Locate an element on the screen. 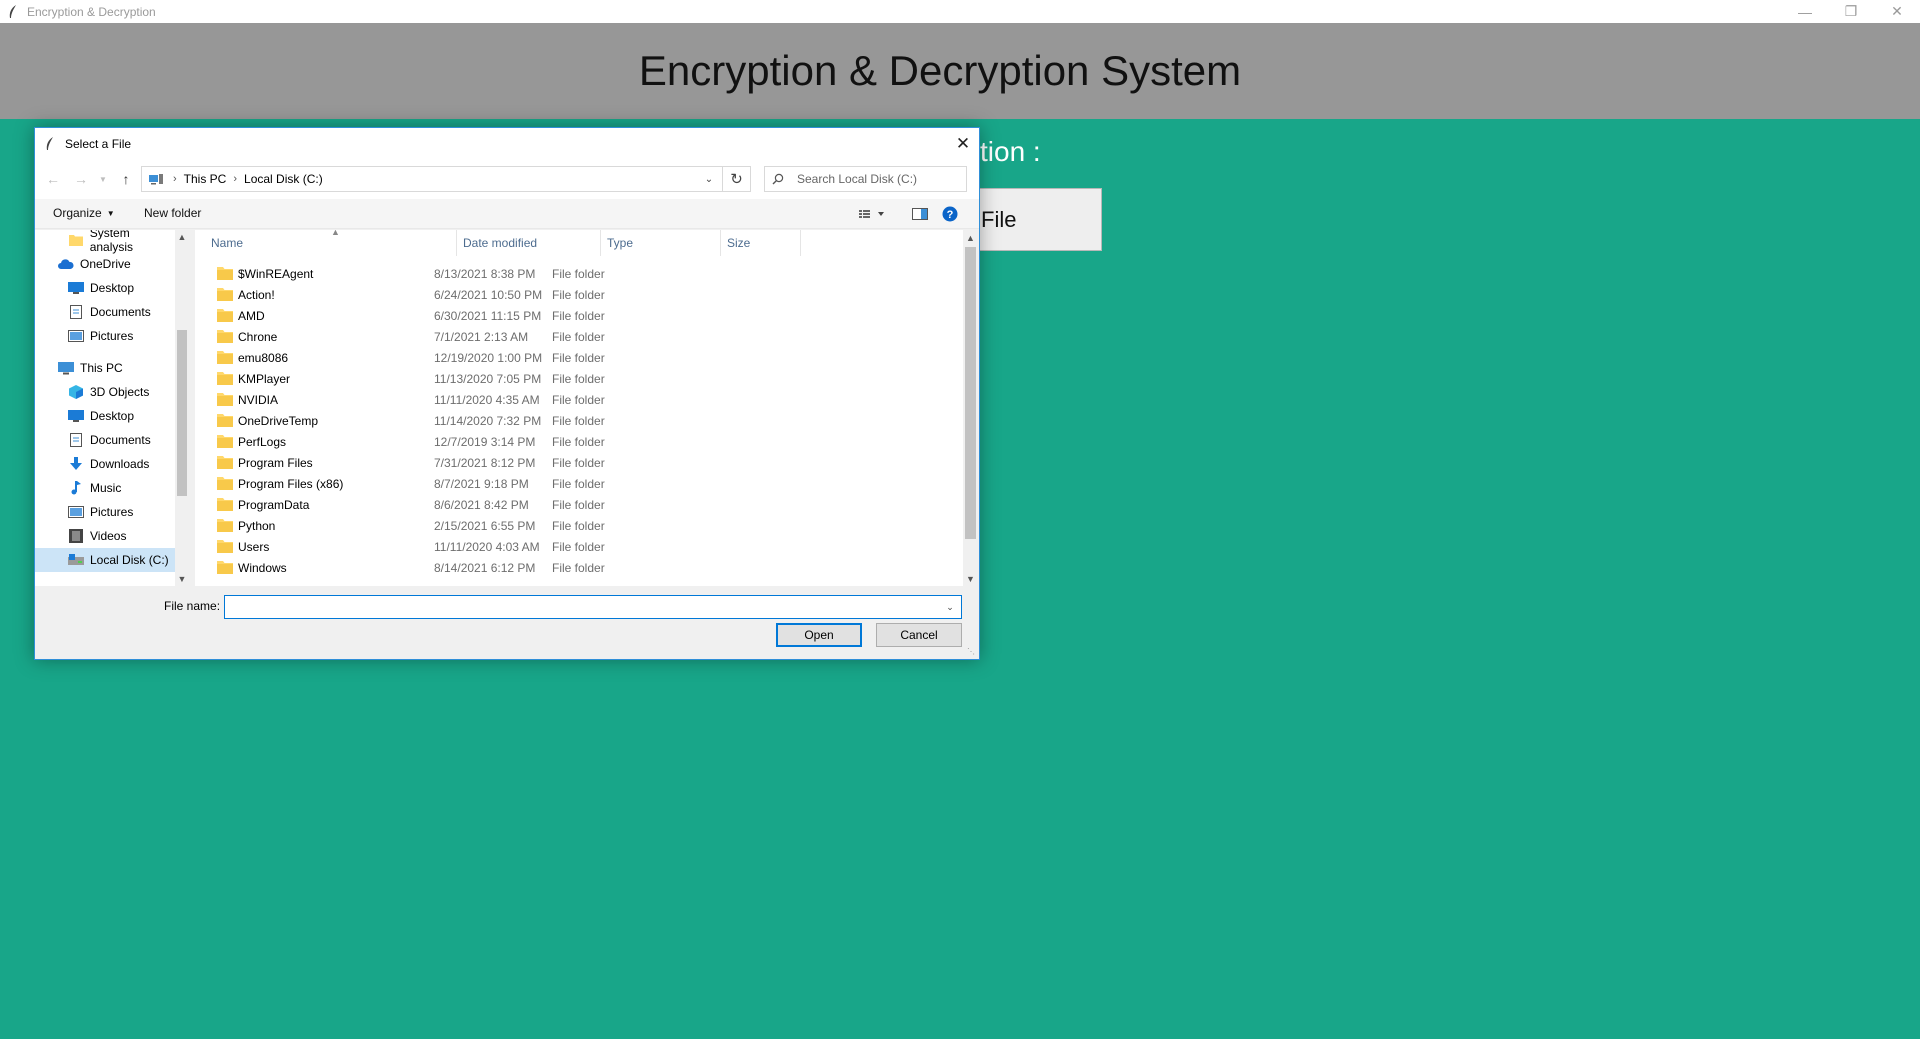 The width and height of the screenshot is (1920, 1039). help-icon: ? is located at coordinates (950, 214).